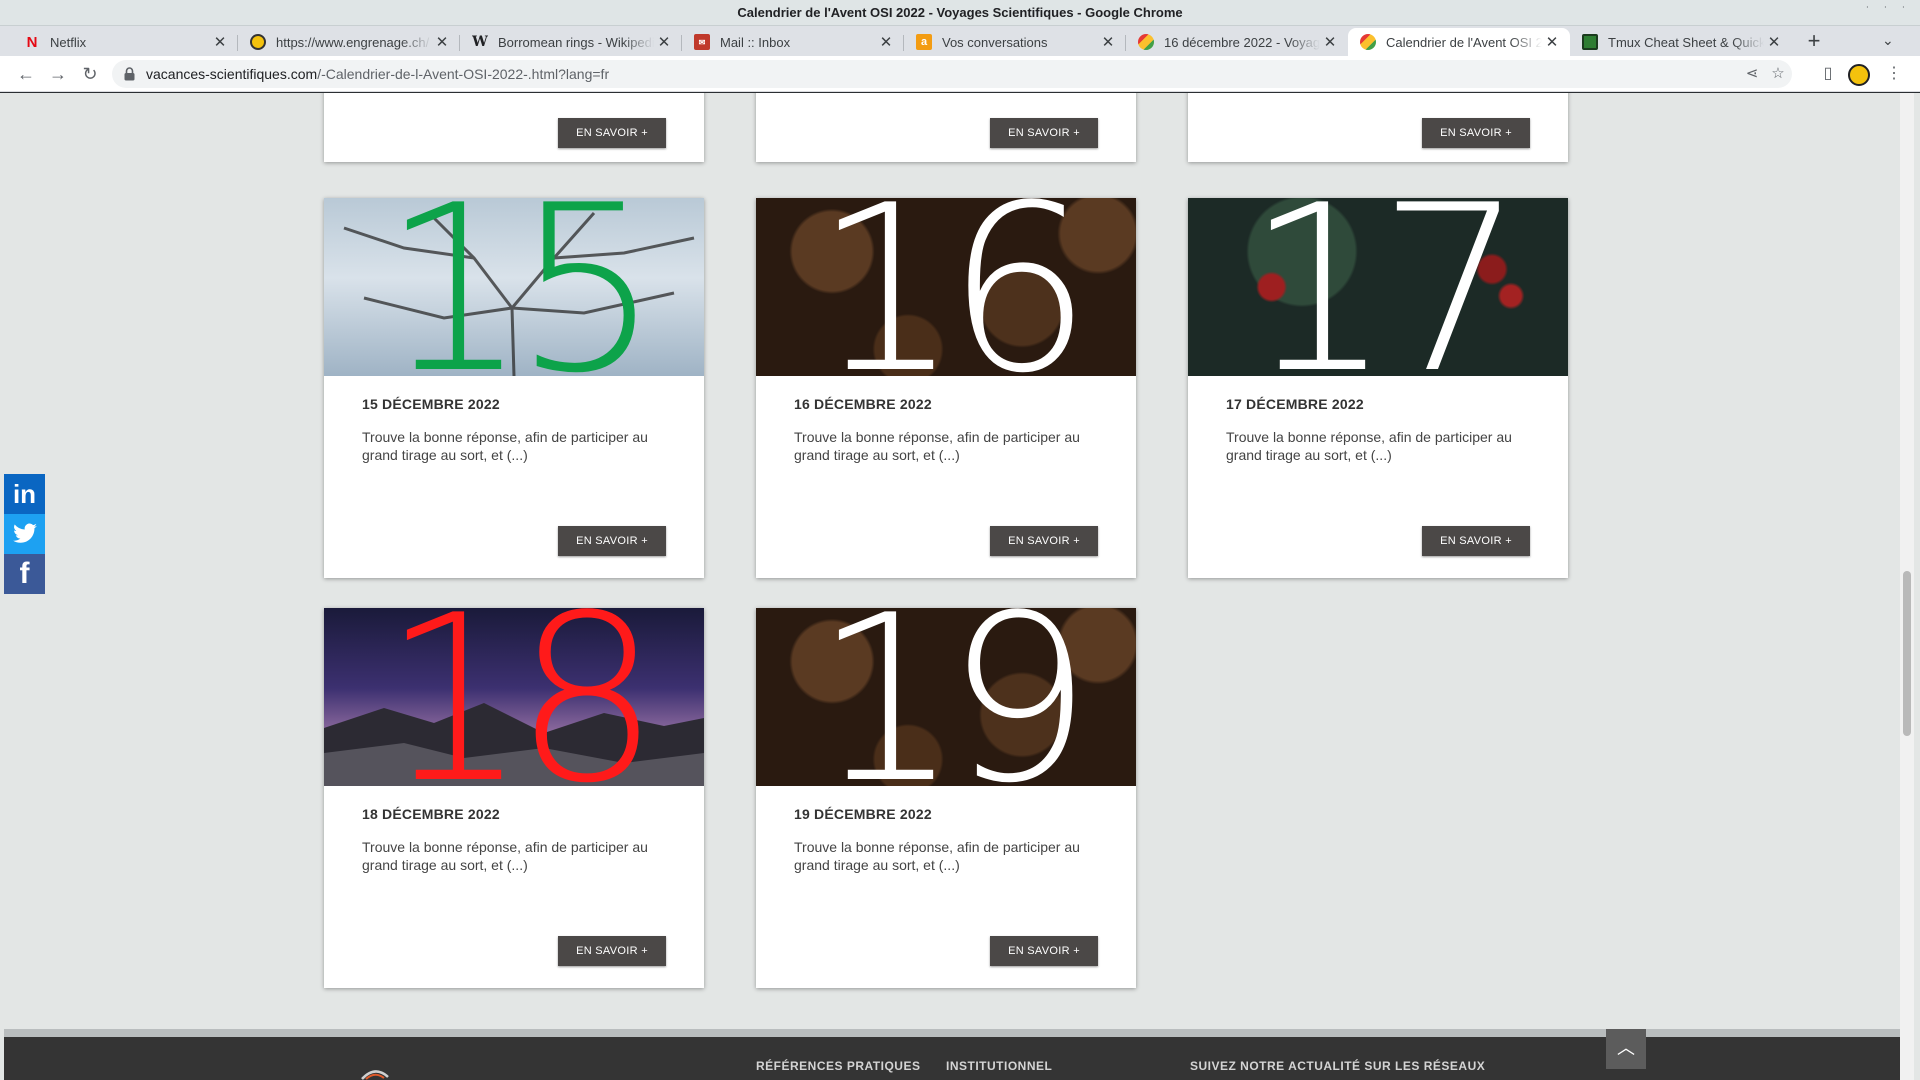 The image size is (1920, 1080). I want to click on card-date: 19 DÉCEMBRE 2022, so click(863, 814).